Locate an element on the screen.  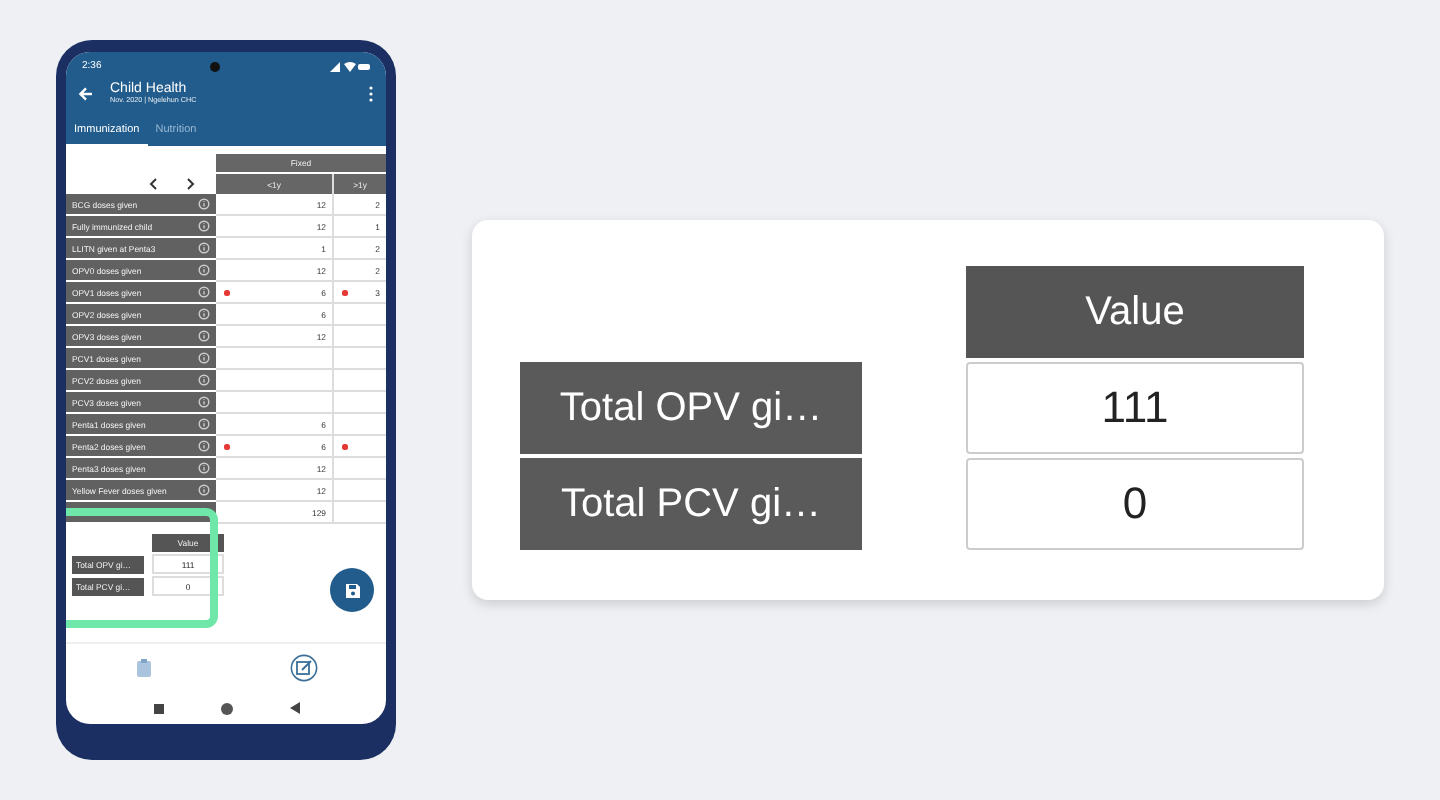
chevron-right-icon is located at coordinates (191, 184).